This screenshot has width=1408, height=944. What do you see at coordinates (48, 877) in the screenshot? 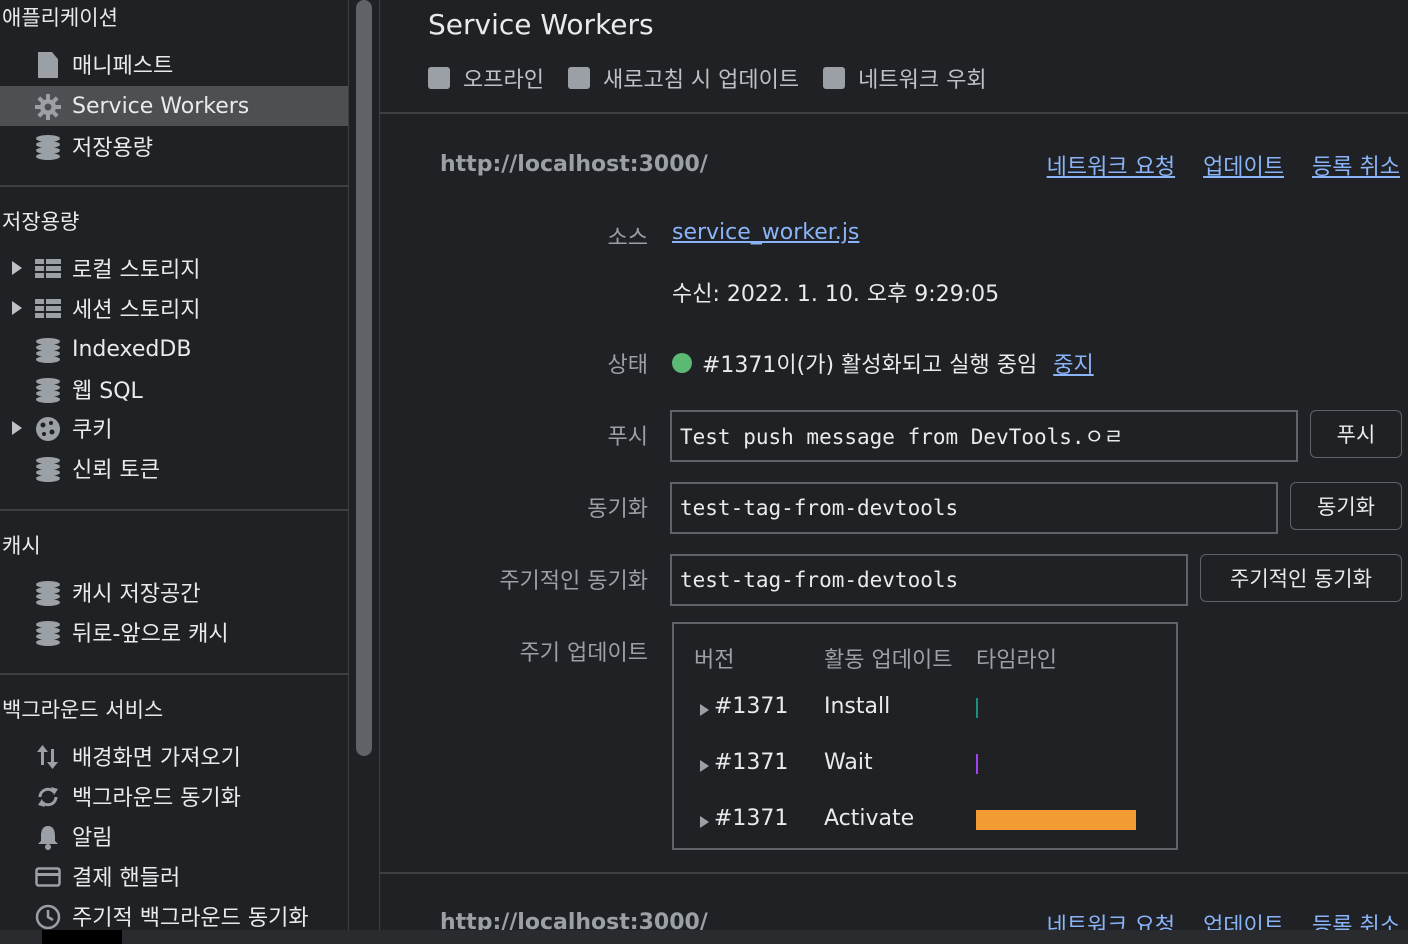
I see `card-icon` at bounding box center [48, 877].